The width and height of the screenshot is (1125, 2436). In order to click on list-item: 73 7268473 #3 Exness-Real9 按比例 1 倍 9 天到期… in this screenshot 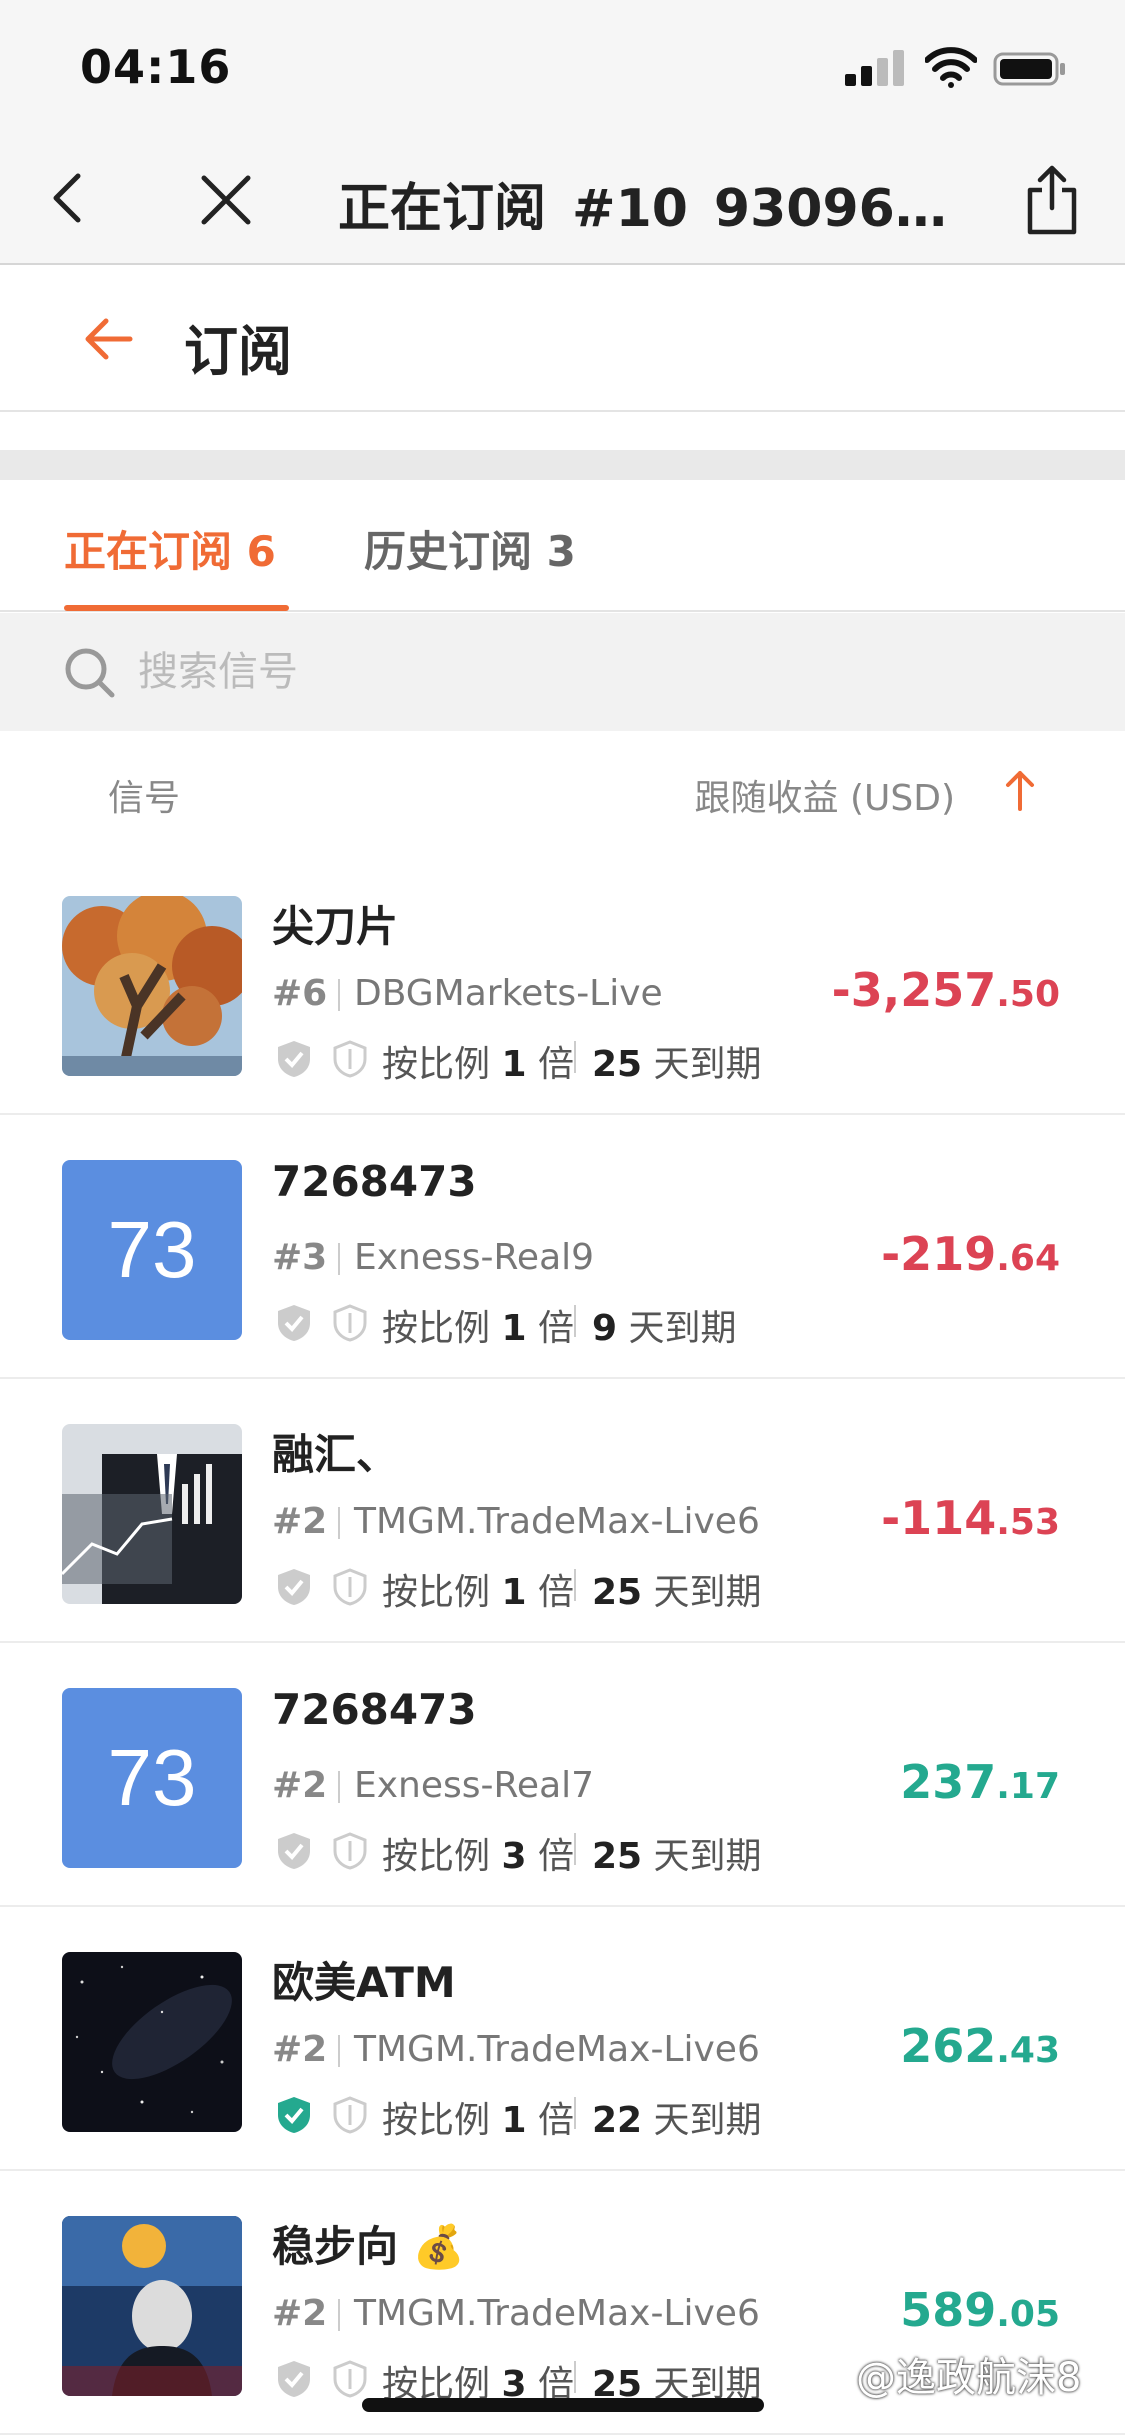, I will do `click(562, 1247)`.